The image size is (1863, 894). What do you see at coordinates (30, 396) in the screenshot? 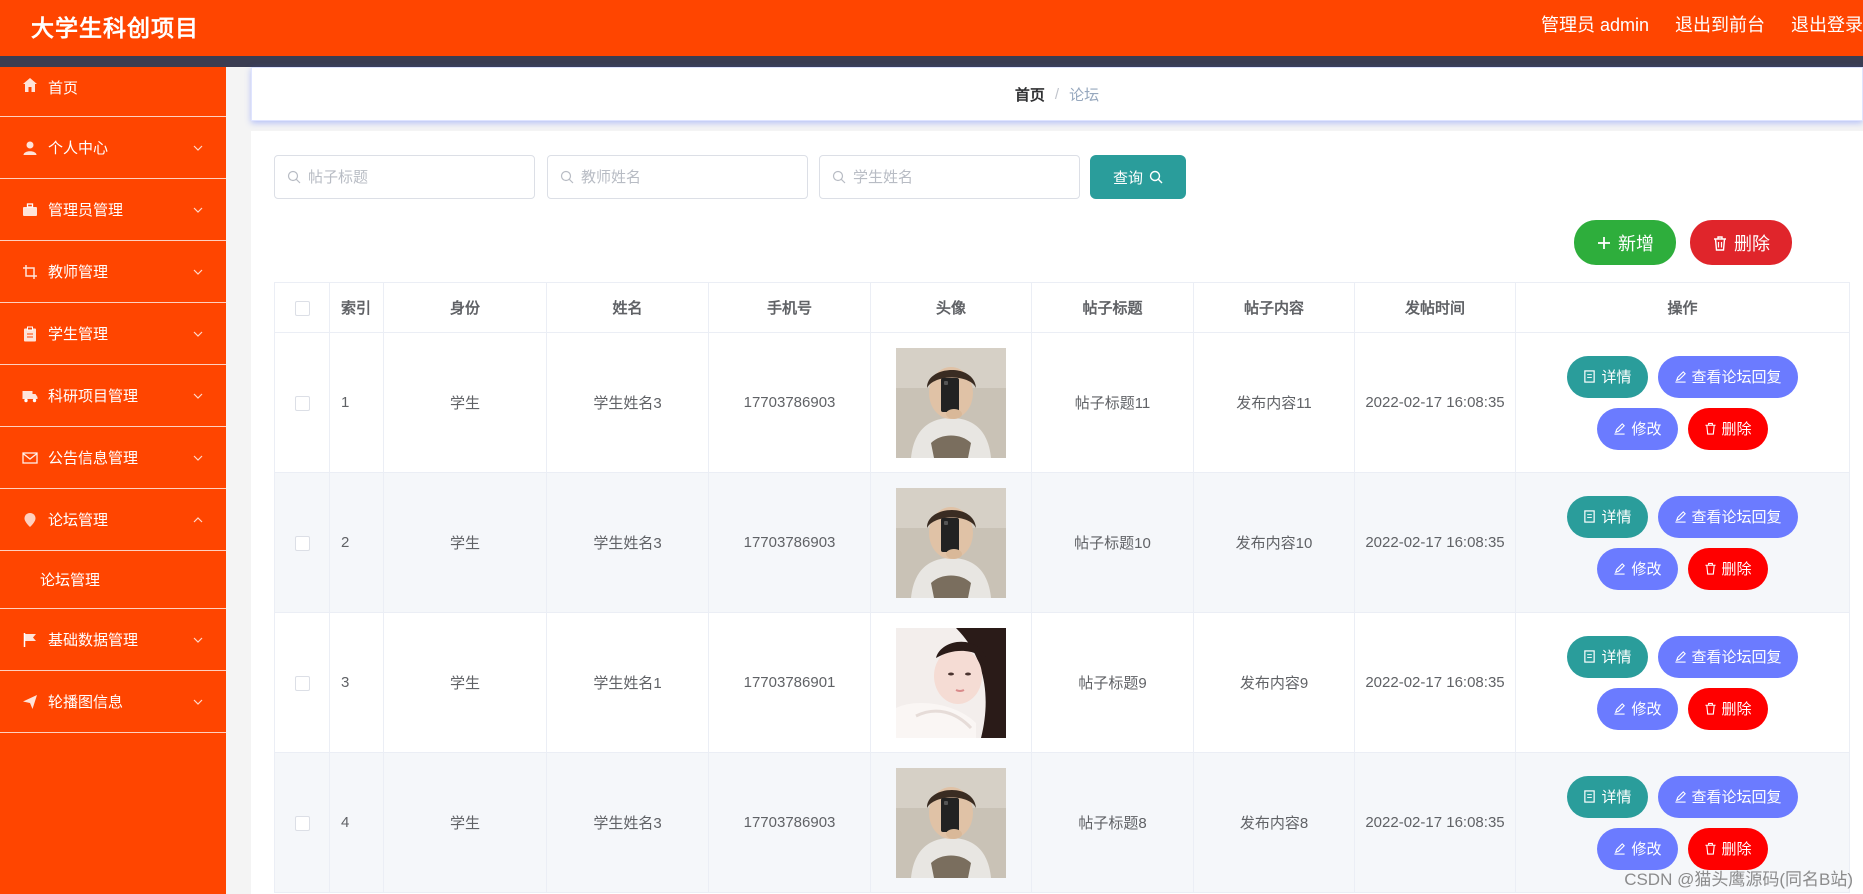
I see `truck-icon` at bounding box center [30, 396].